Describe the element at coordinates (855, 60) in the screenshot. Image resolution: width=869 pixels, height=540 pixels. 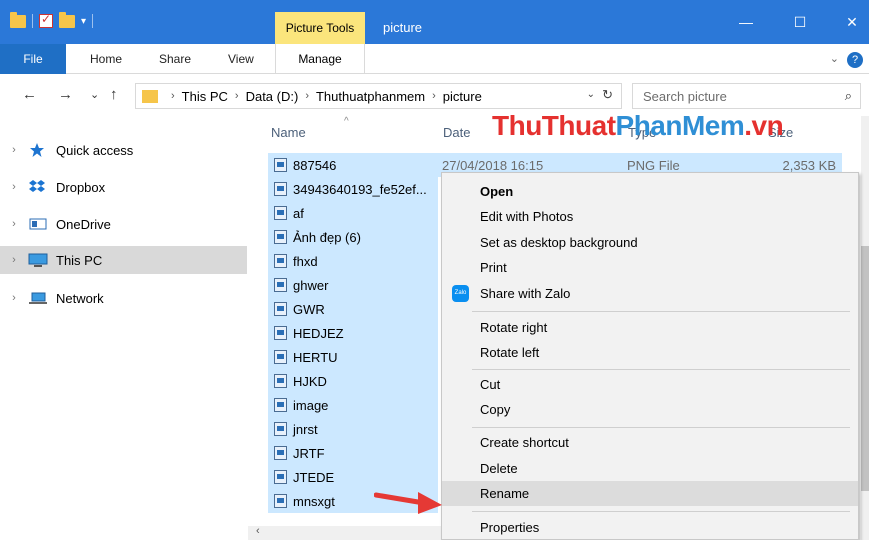
I see `help-icon: ?` at that location.